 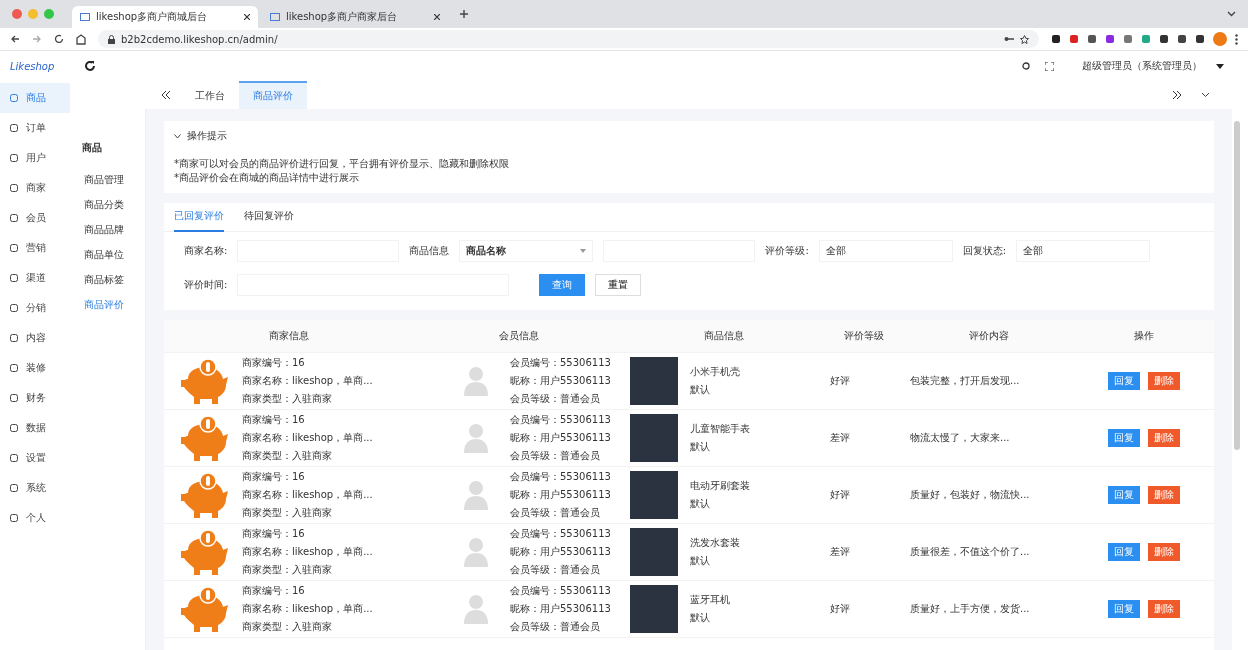 I want to click on submenu-item: 商品标签, so click(x=107, y=279).